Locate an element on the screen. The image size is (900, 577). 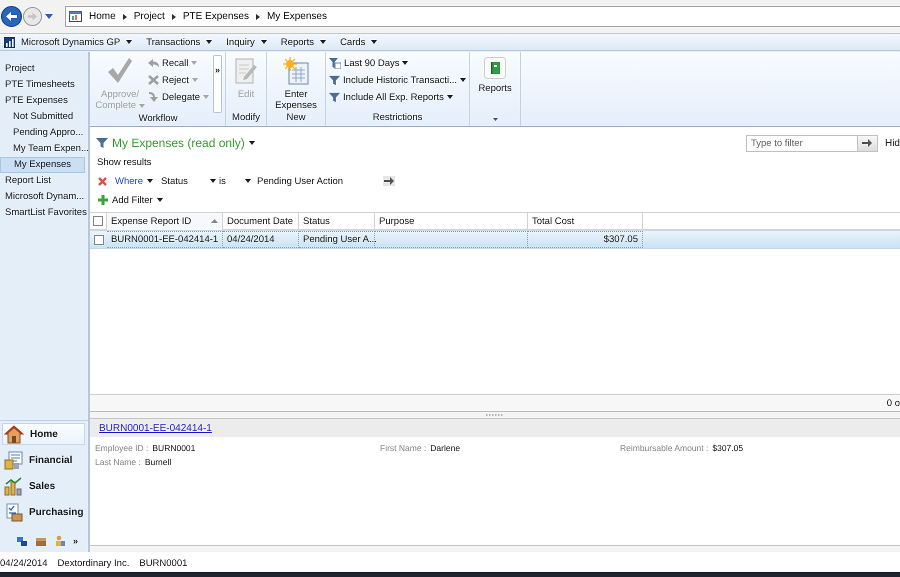
sidebar-item: Not Submitted is located at coordinates (42, 117).